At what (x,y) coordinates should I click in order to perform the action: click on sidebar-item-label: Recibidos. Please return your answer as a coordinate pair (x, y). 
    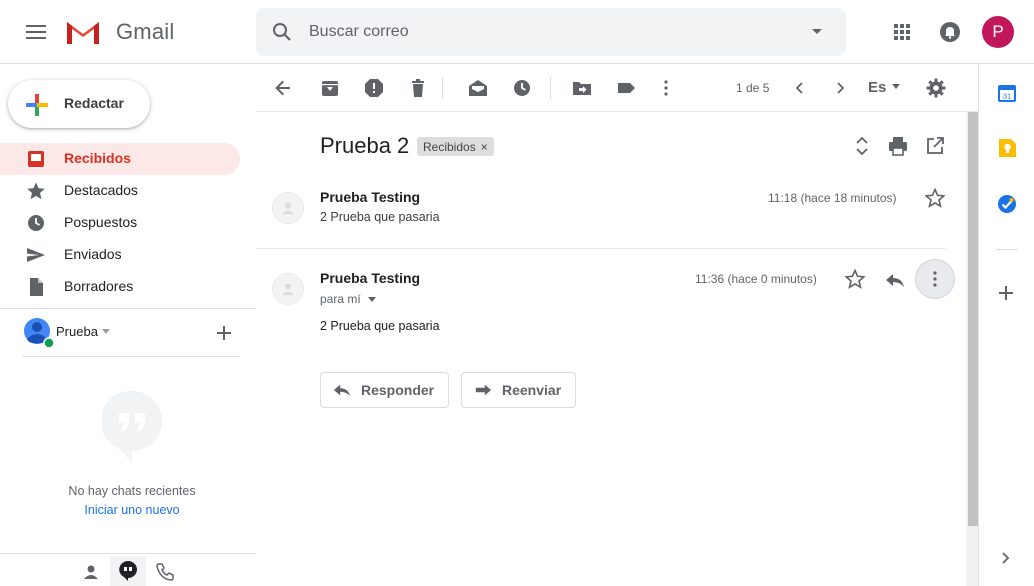
    Looking at the image, I should click on (97, 158).